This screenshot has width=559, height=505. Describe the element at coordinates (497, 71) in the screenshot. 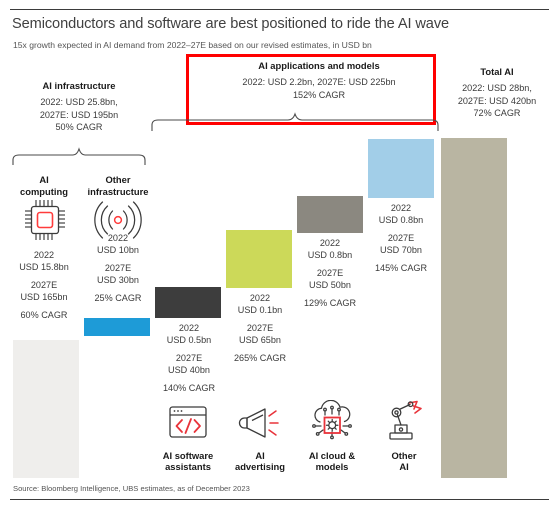

I see `group-total-ai-title: Total AI` at that location.